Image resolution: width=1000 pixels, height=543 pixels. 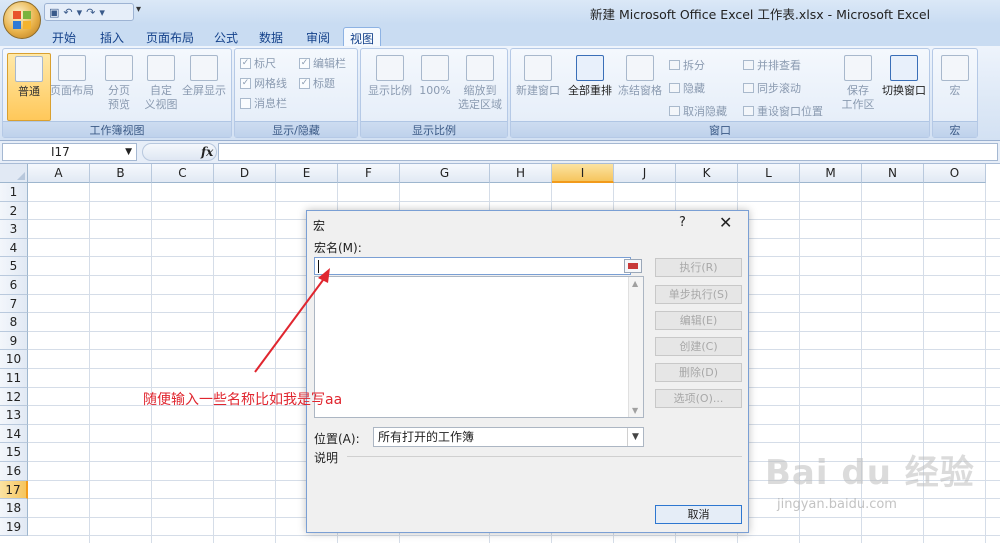 I want to click on page-layout-view-button: 页面布局, so click(x=72, y=87).